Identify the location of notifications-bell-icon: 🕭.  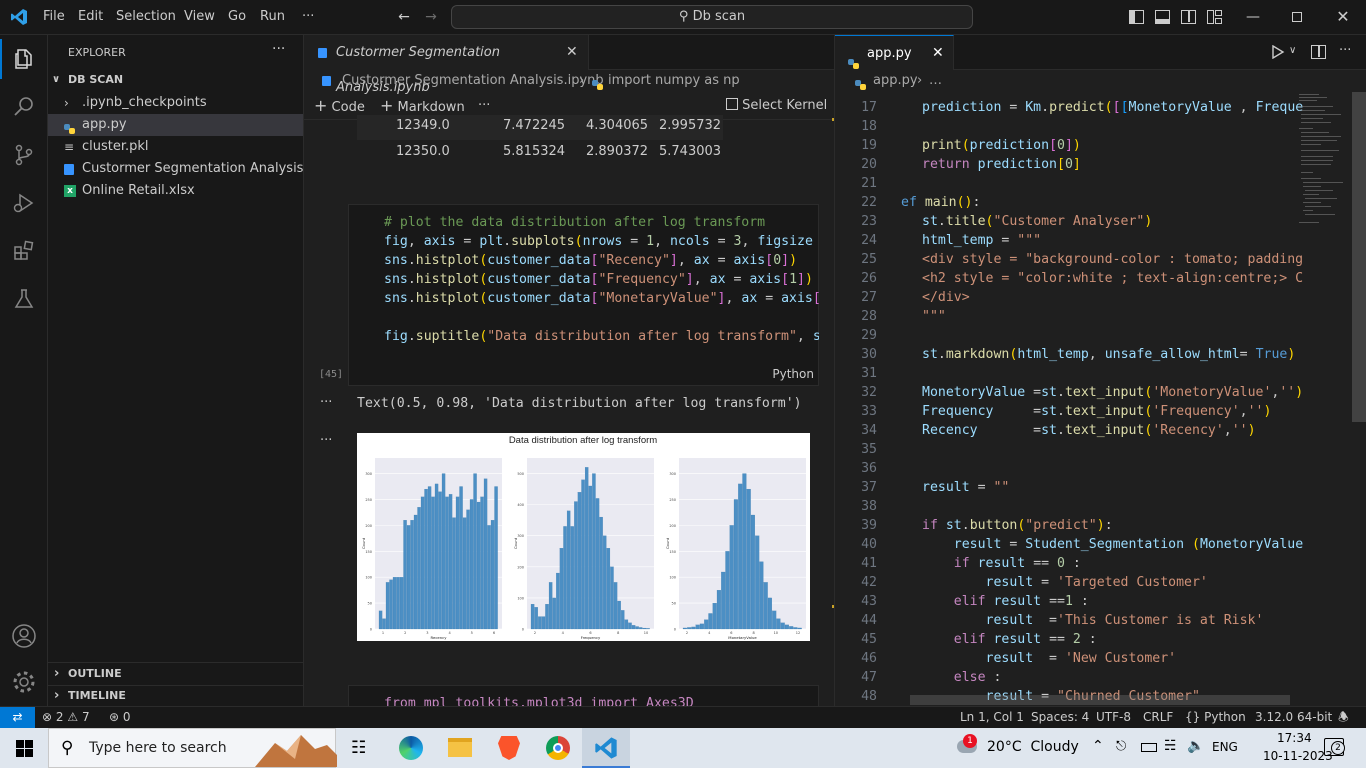
(1343, 717).